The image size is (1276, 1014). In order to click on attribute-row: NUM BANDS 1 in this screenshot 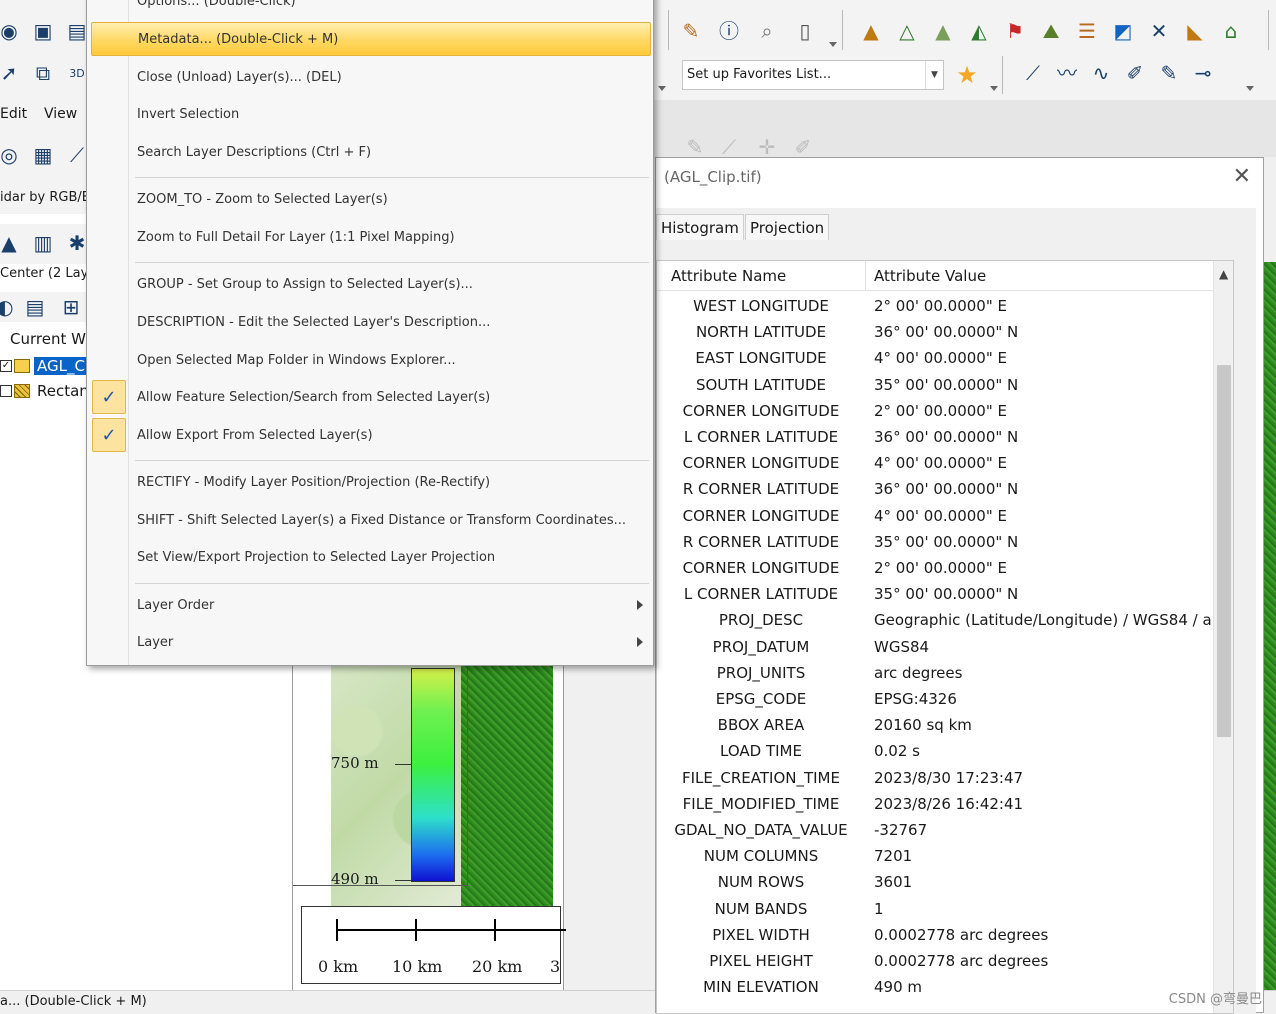, I will do `click(945, 909)`.